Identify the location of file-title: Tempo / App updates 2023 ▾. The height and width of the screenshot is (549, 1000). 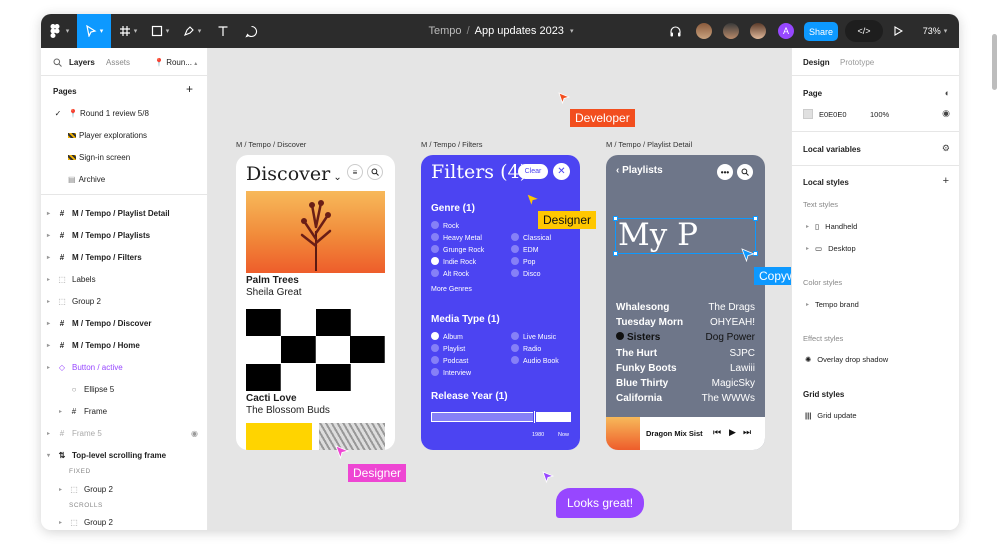
(501, 31).